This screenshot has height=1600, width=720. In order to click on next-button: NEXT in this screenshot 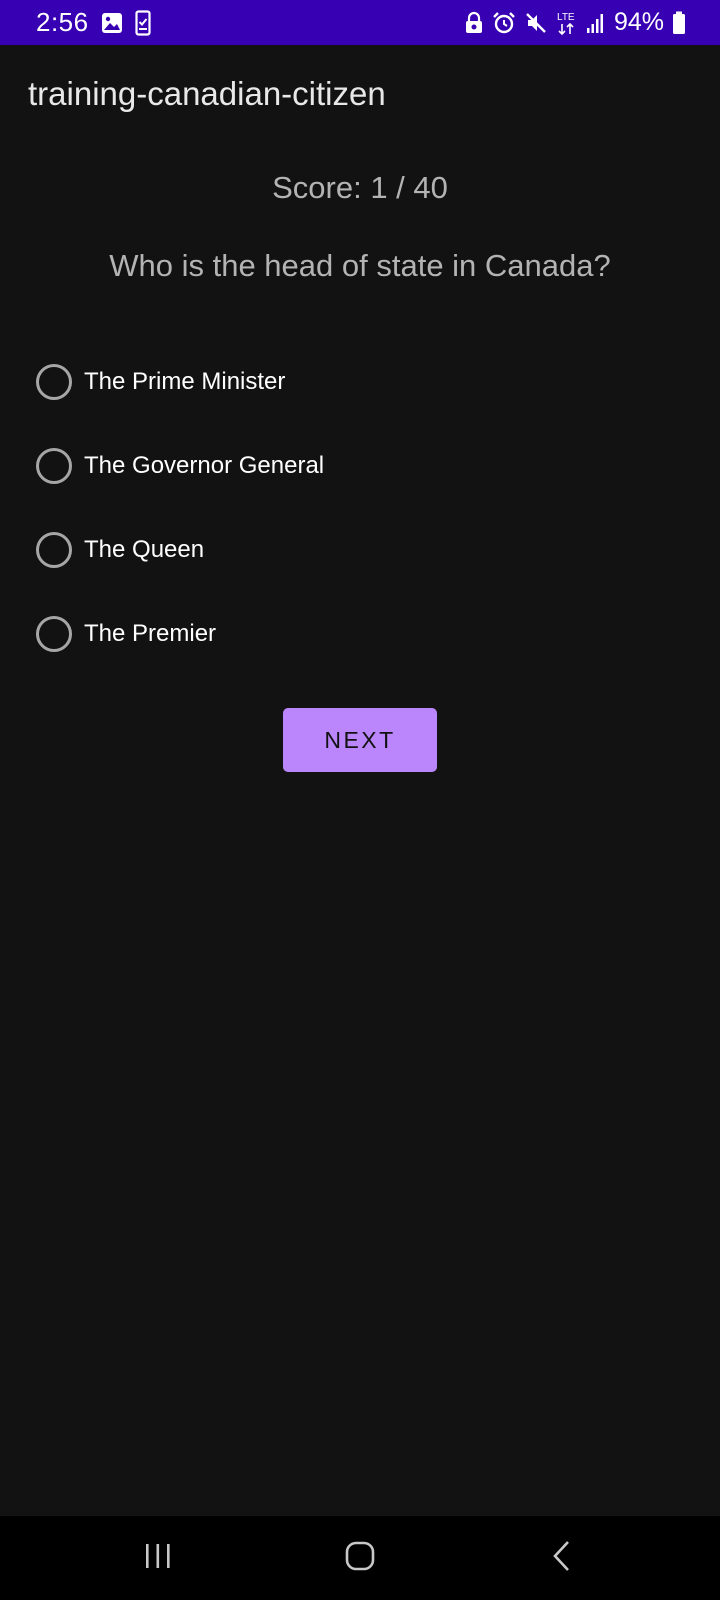, I will do `click(360, 740)`.